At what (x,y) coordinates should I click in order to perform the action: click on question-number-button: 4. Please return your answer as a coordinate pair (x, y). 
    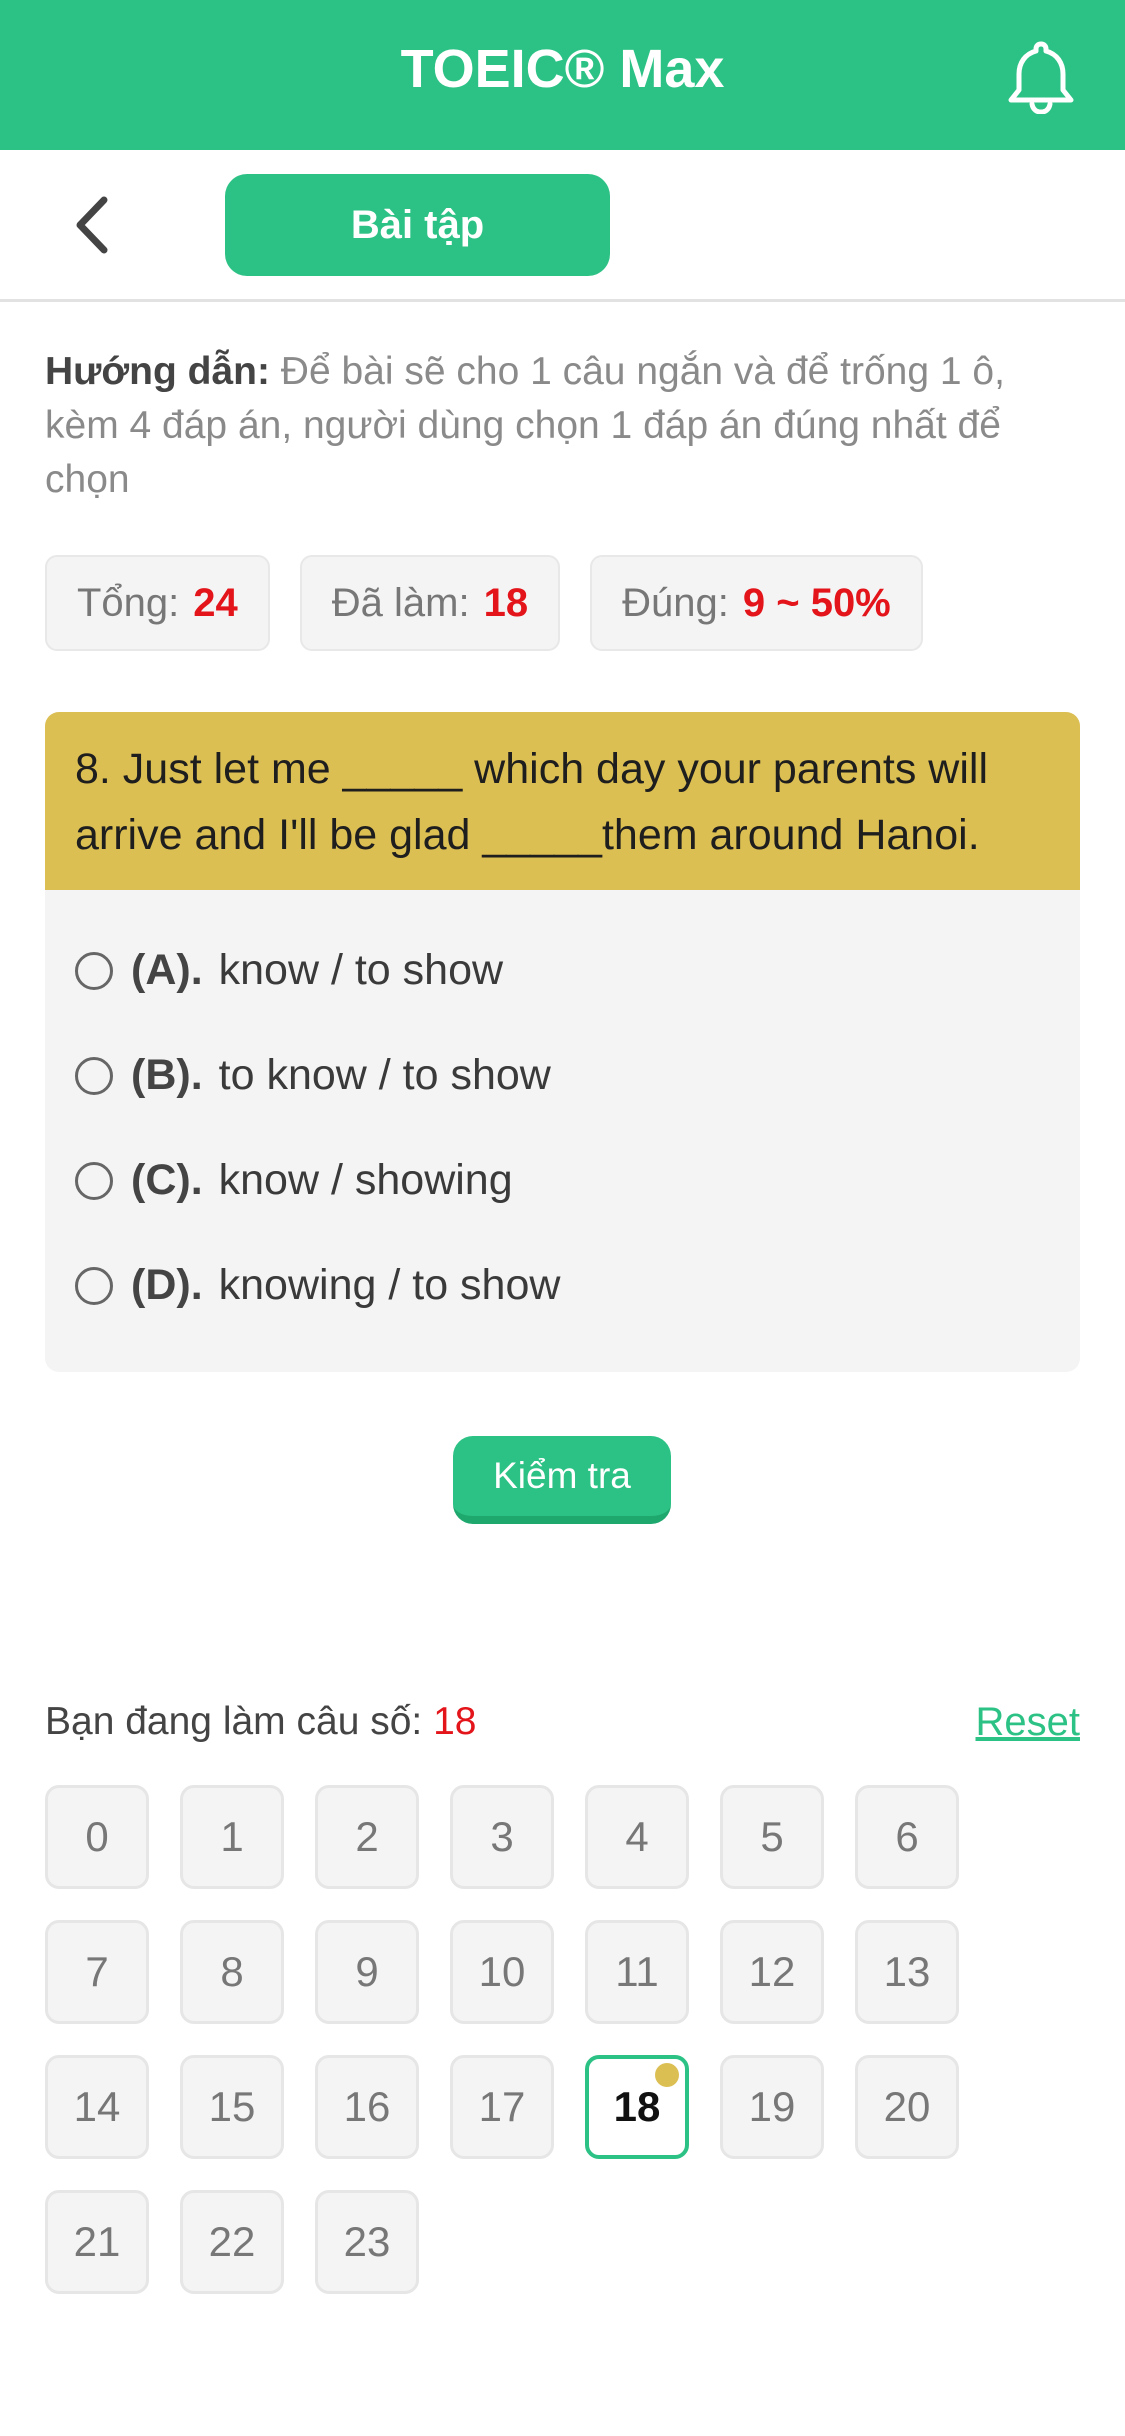
    Looking at the image, I should click on (637, 1837).